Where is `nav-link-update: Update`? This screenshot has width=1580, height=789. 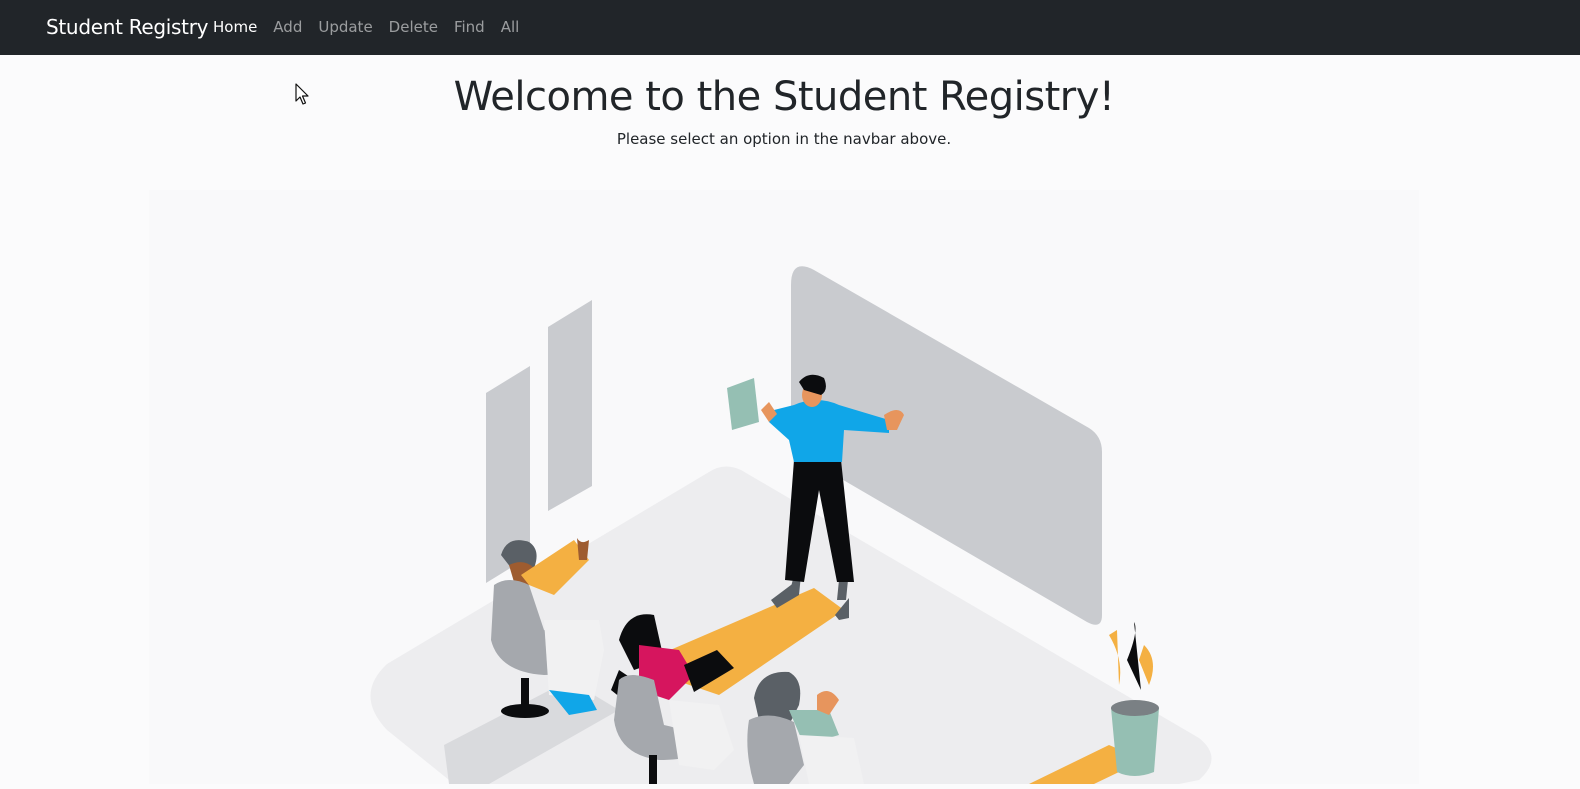 nav-link-update: Update is located at coordinates (345, 27).